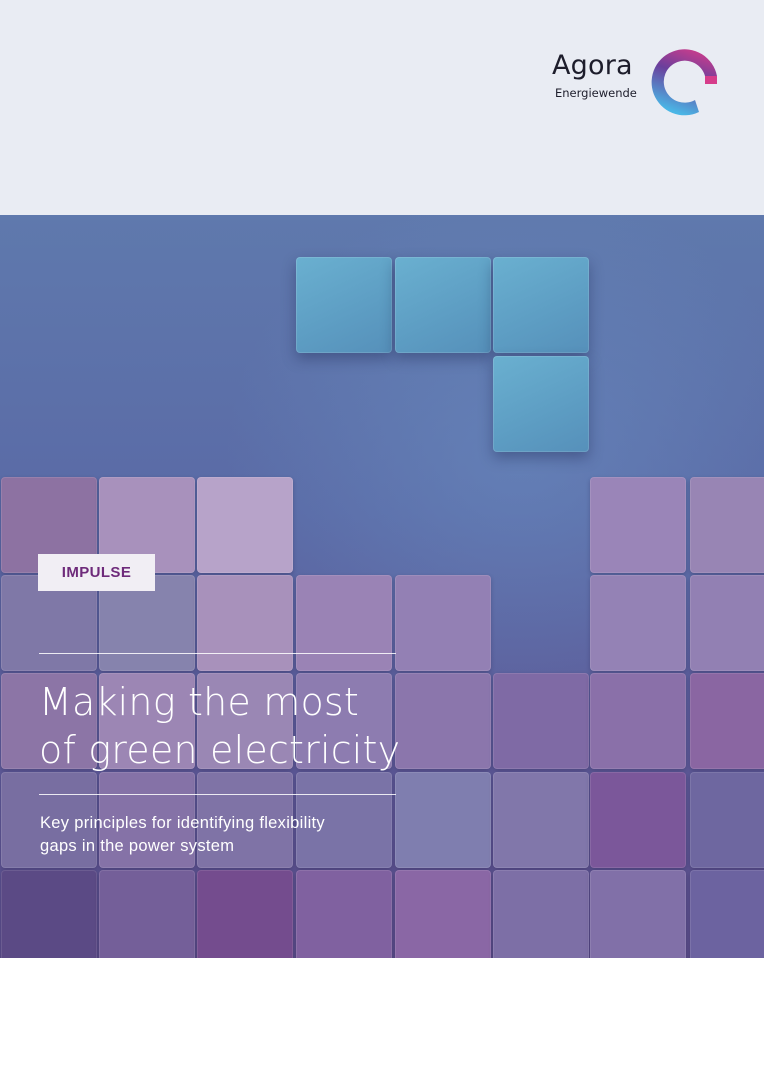 The image size is (764, 1081). Describe the element at coordinates (137, 846) in the screenshot. I see `cover-subtitle-line: gaps in the power system` at that location.